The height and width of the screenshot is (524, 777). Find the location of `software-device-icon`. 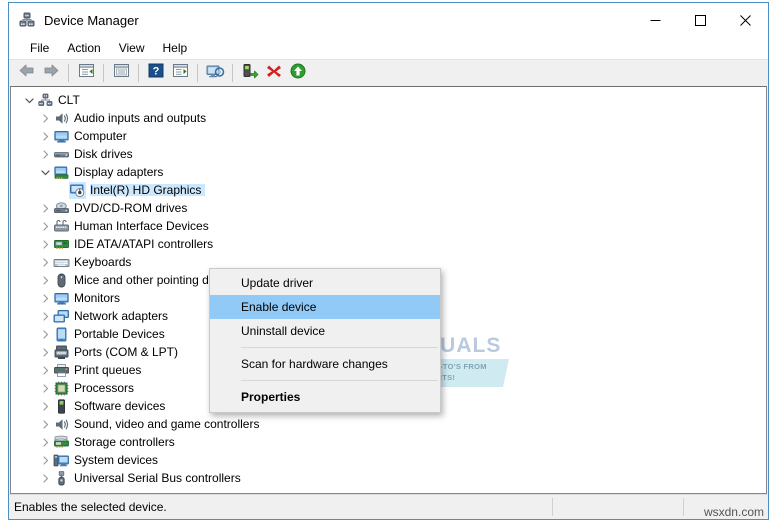

software-device-icon is located at coordinates (61, 406).